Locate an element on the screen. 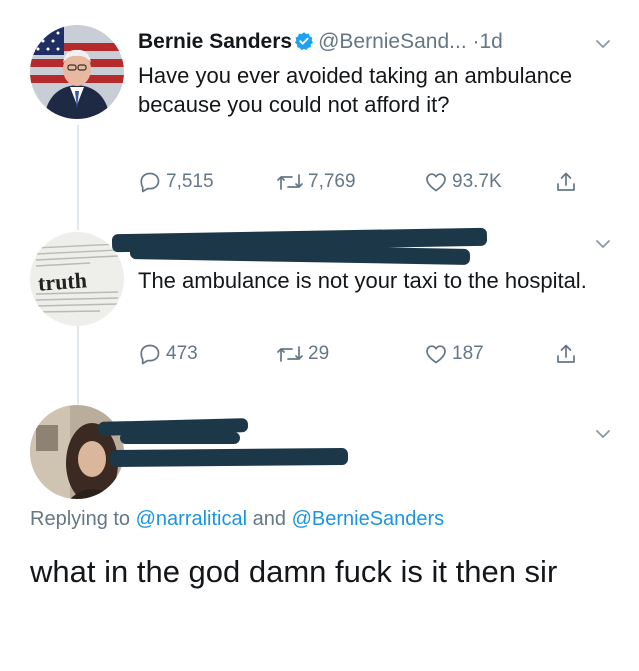  like-count: 93.7K is located at coordinates (477, 181).